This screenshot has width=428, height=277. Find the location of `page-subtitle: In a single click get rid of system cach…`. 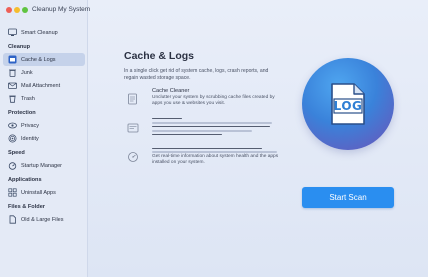

page-subtitle: In a single click get rid of system cach… is located at coordinates (196, 74).